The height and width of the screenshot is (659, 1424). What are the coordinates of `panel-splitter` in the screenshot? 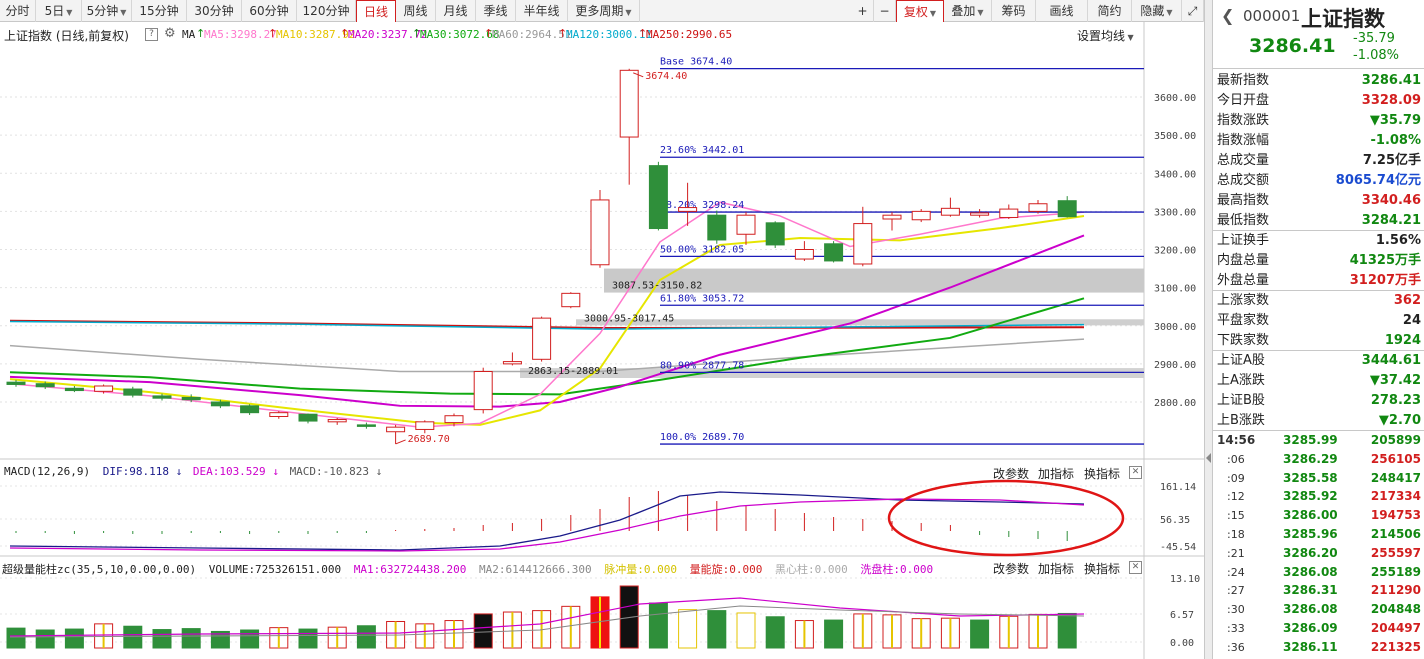 It's located at (1208, 329).